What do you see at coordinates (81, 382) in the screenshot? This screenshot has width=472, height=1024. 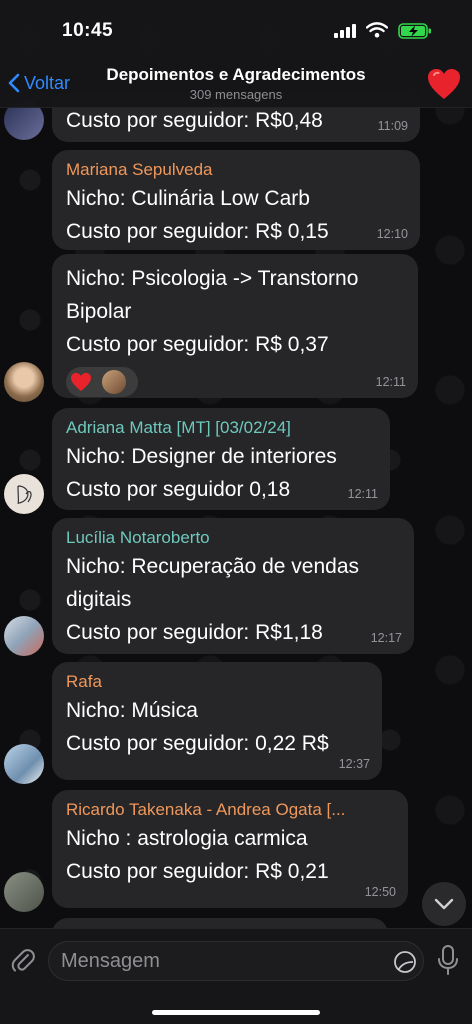 I see `heart-reaction-icon` at bounding box center [81, 382].